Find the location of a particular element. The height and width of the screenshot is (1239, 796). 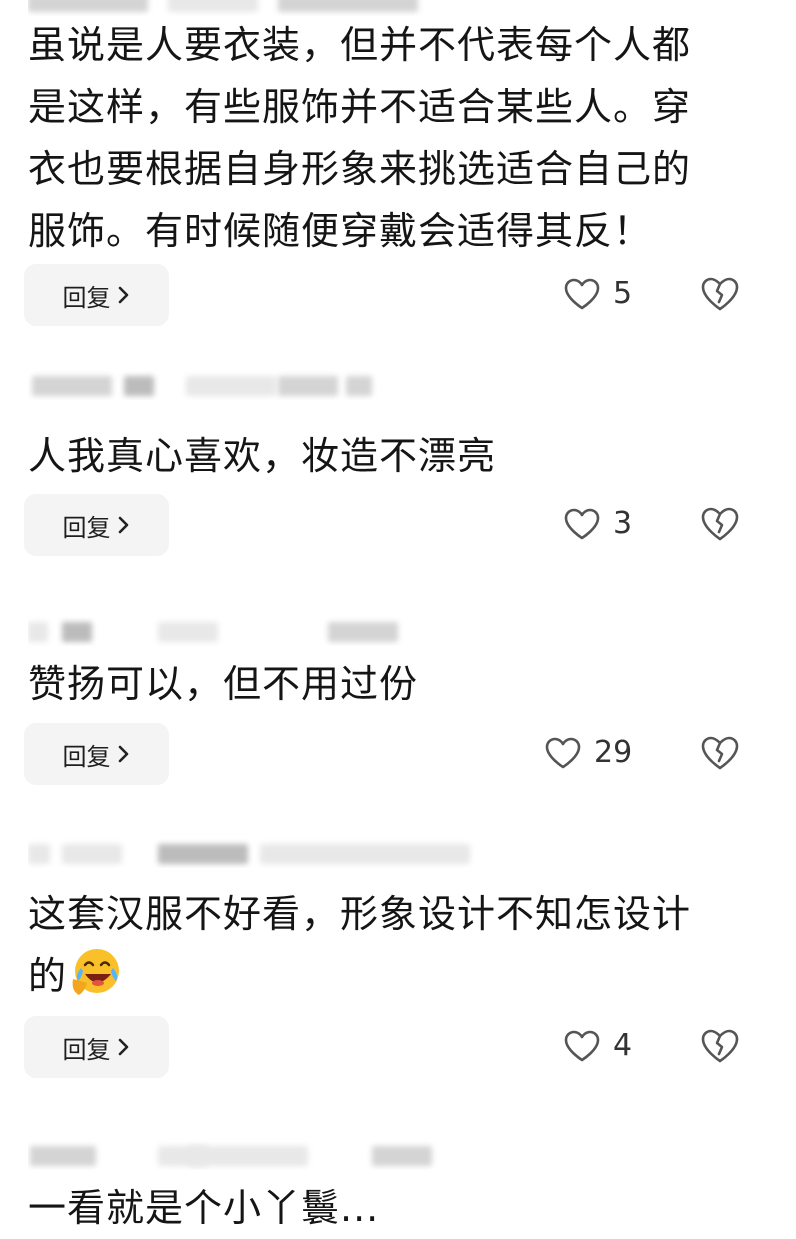

like-count: 4 is located at coordinates (623, 1045).